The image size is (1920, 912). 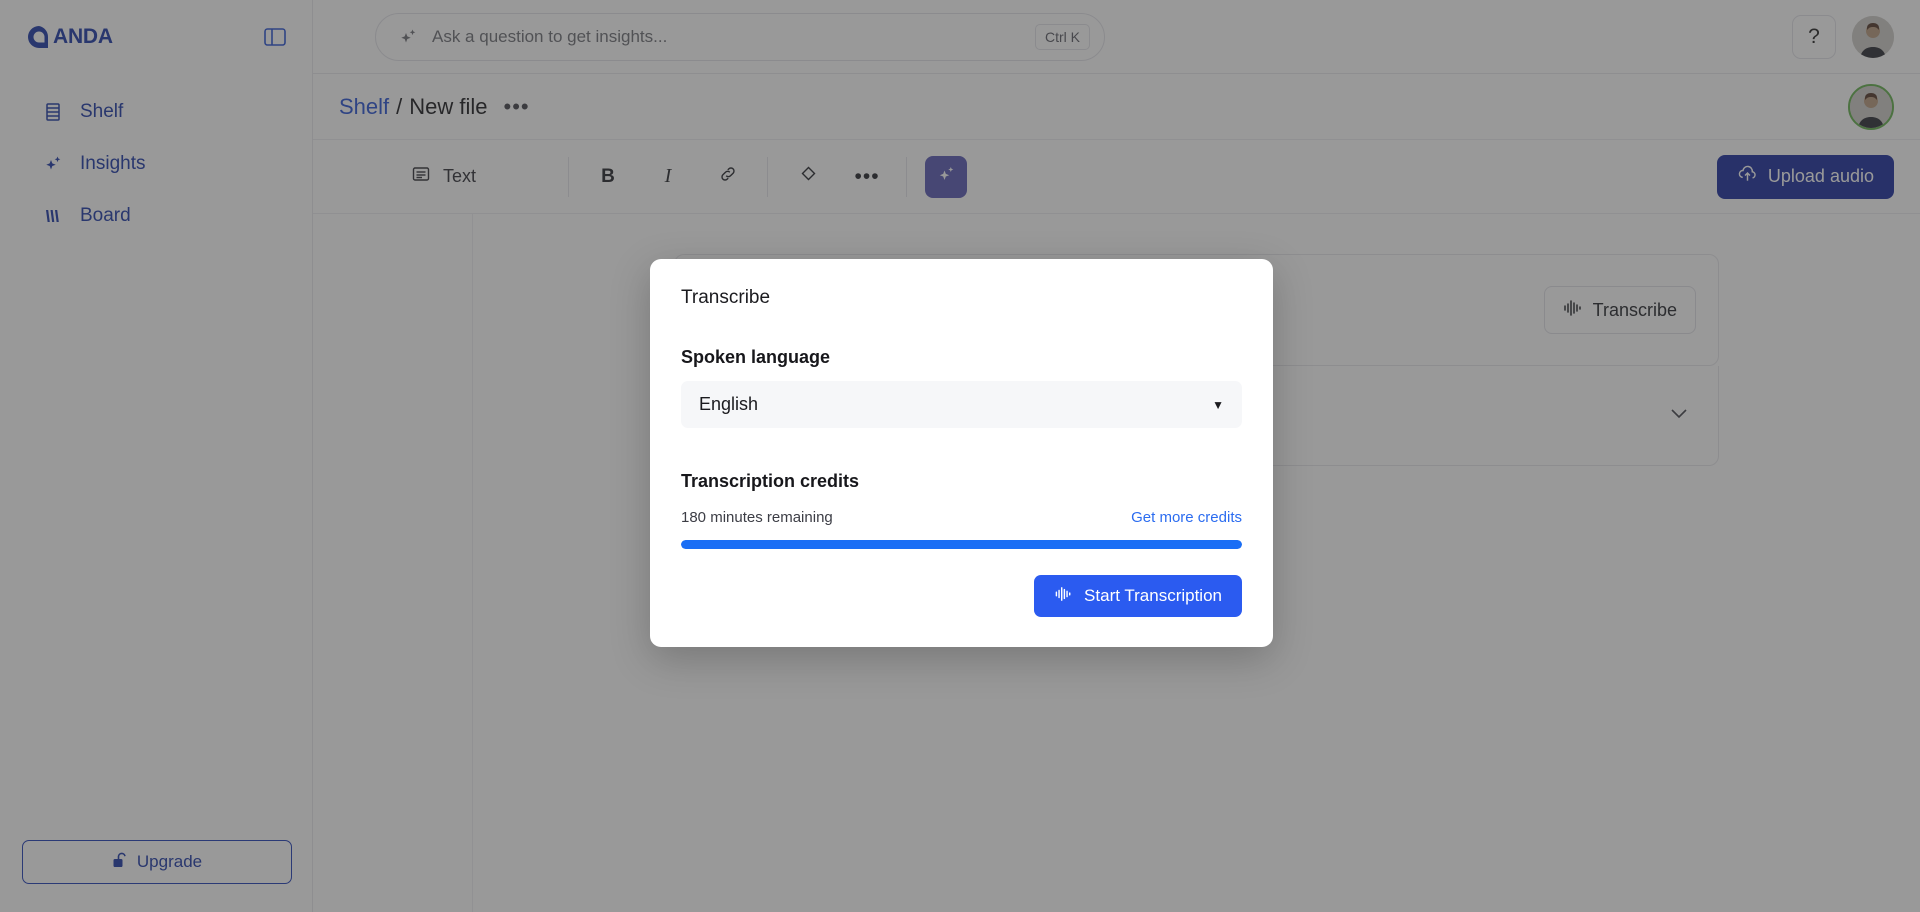 I want to click on modal-title: Transcribe, so click(x=726, y=297).